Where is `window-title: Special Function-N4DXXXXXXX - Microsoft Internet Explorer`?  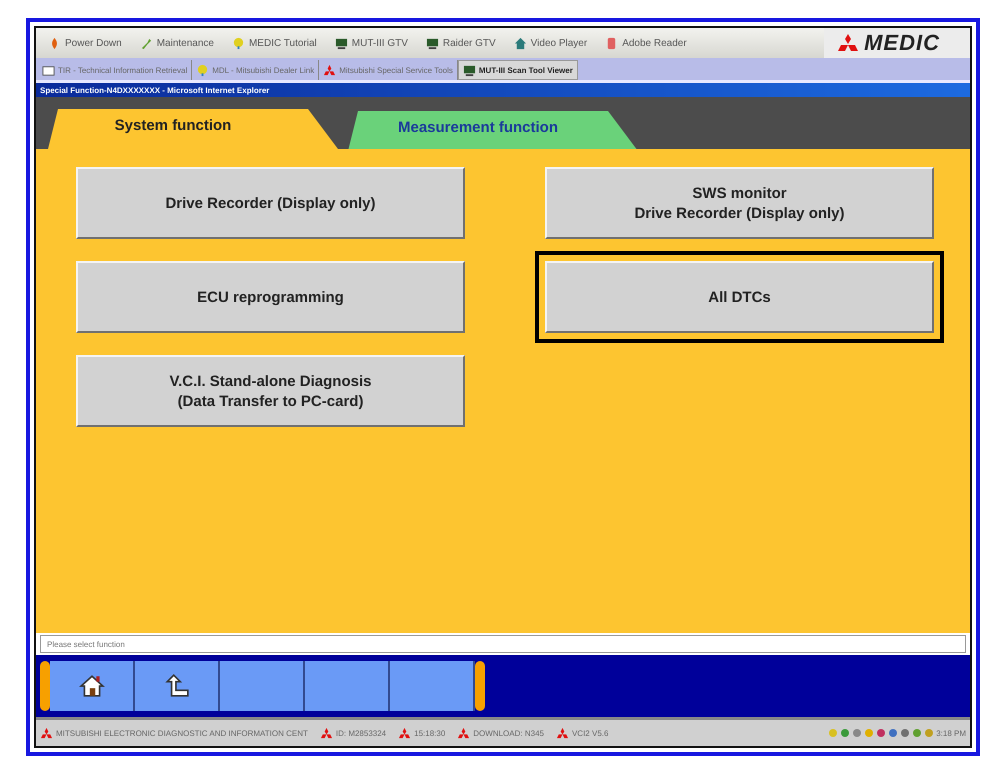 window-title: Special Function-N4DXXXXXXX - Microsoft Internet Explorer is located at coordinates (155, 90).